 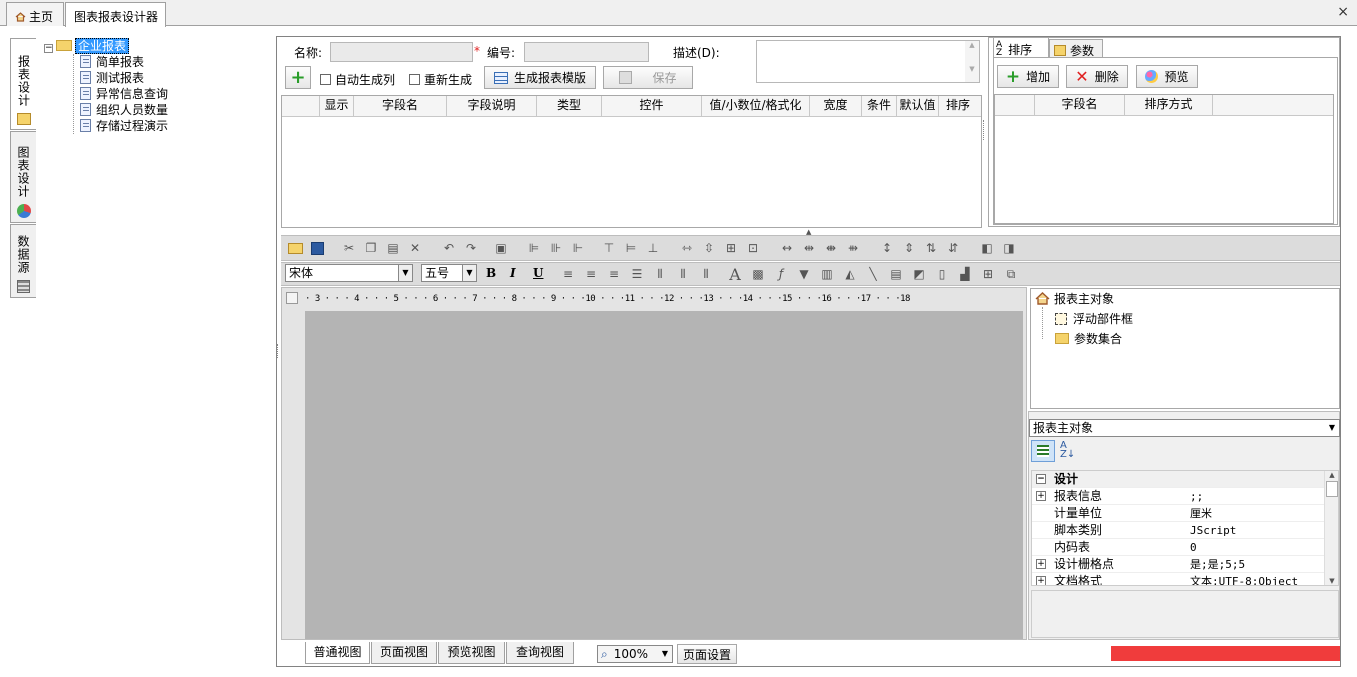 What do you see at coordinates (1178, 547) in the screenshot?
I see `property-row: 内码表 0` at bounding box center [1178, 547].